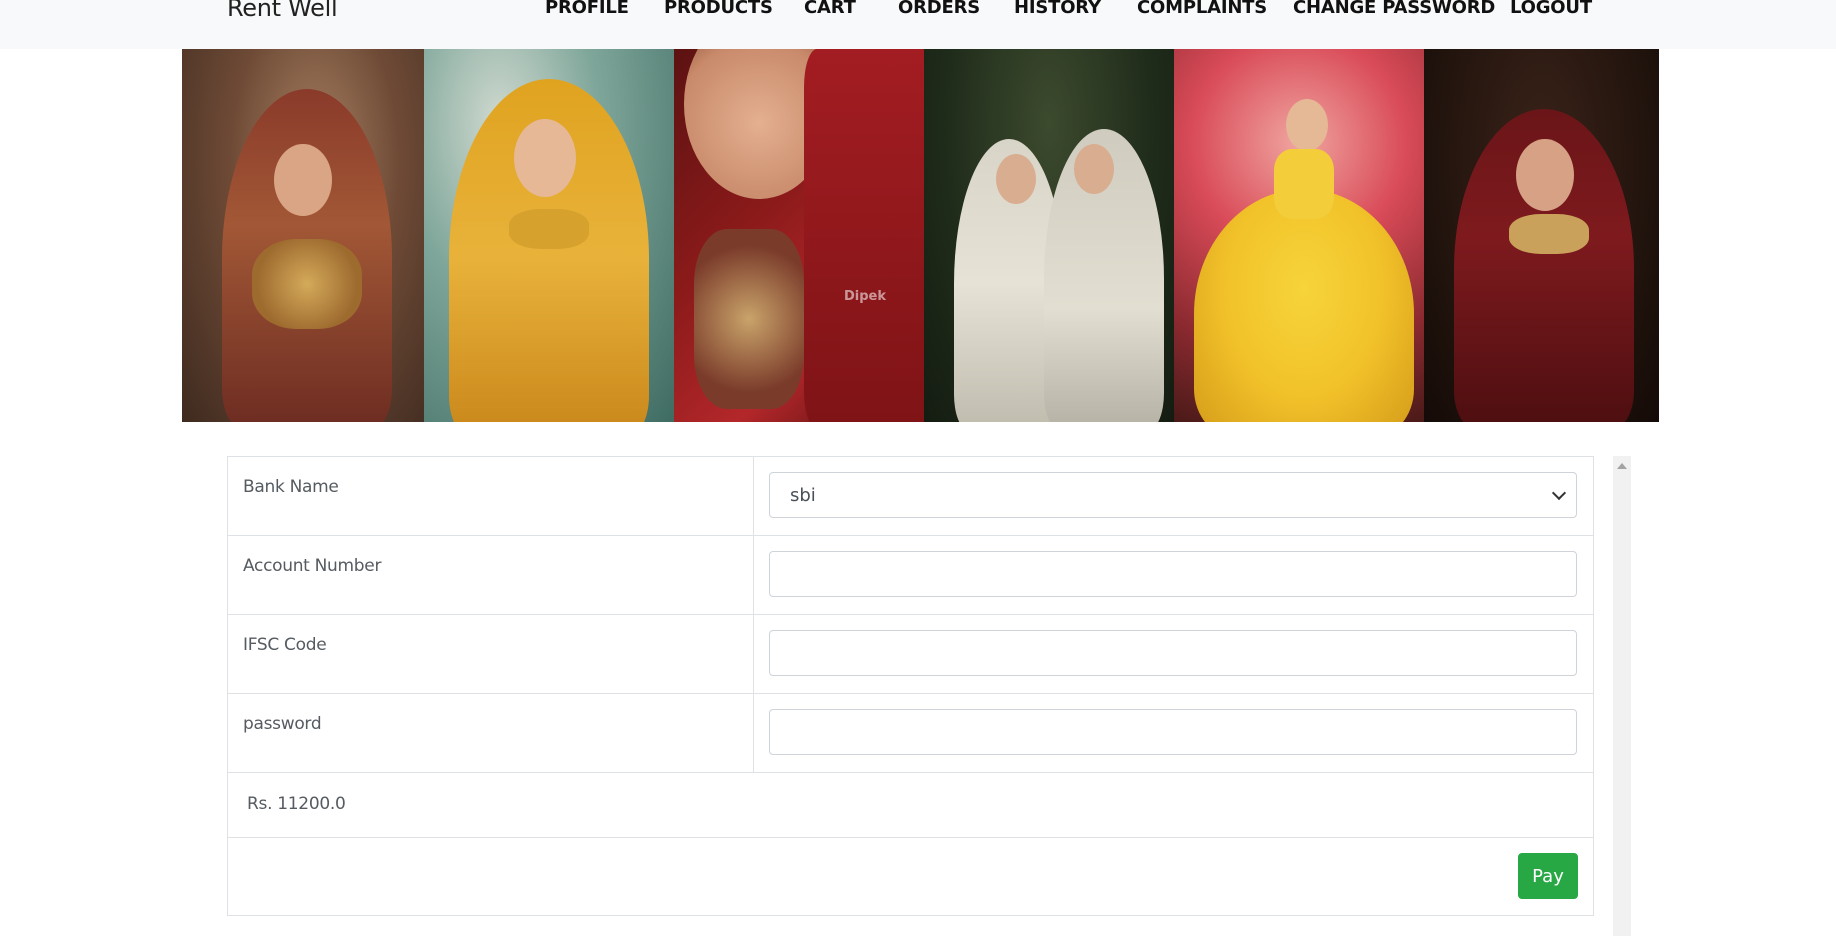 The height and width of the screenshot is (936, 1836). I want to click on form-scrollbar, so click(1622, 696).